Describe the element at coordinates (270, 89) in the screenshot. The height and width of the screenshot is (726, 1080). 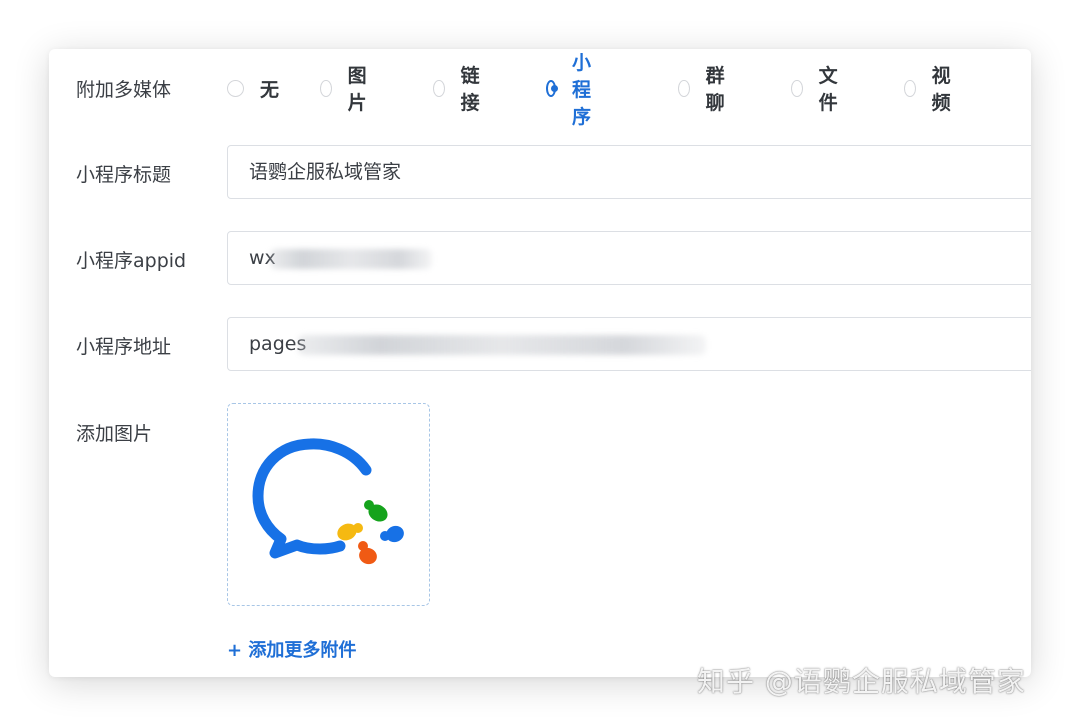
I see `radio-label: 无` at that location.